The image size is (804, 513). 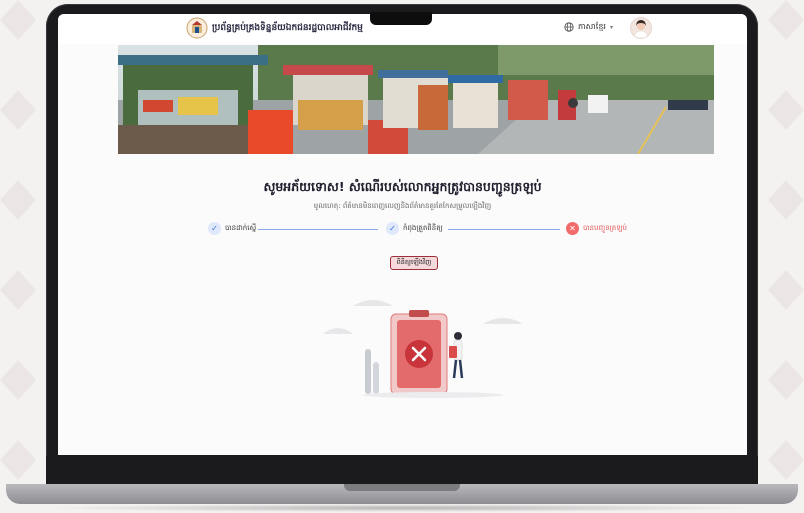 What do you see at coordinates (402, 487) in the screenshot?
I see `laptop-base-groove` at bounding box center [402, 487].